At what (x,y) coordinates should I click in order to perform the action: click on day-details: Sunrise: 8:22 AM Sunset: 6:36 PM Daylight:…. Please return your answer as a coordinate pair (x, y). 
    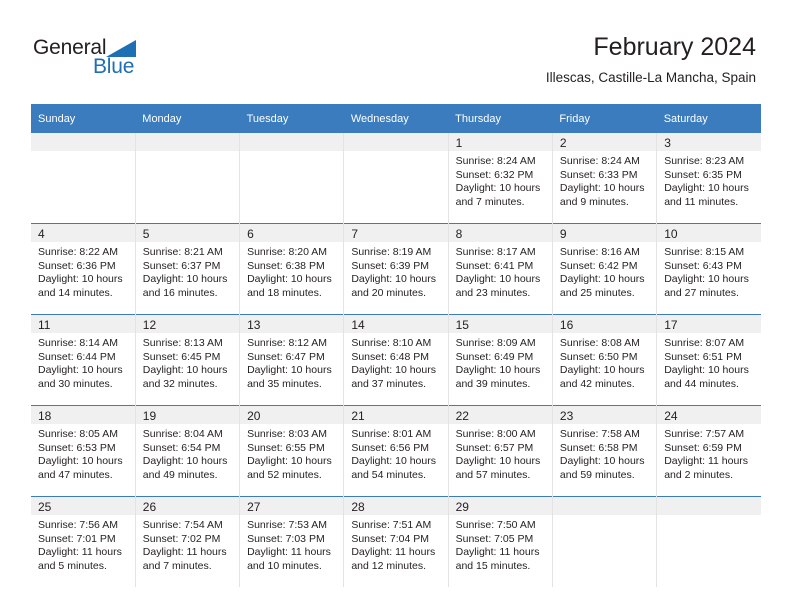
    Looking at the image, I should click on (83, 271).